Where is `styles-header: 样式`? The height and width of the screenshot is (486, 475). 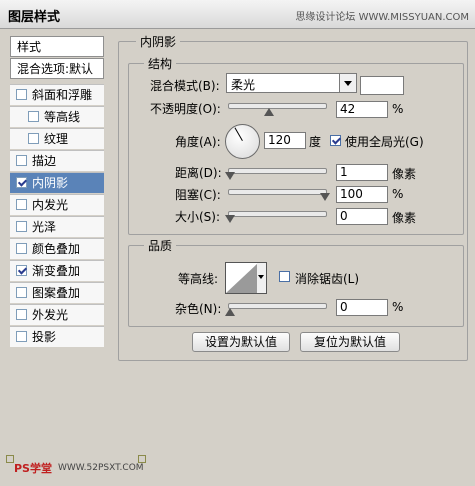 styles-header: 样式 is located at coordinates (57, 46).